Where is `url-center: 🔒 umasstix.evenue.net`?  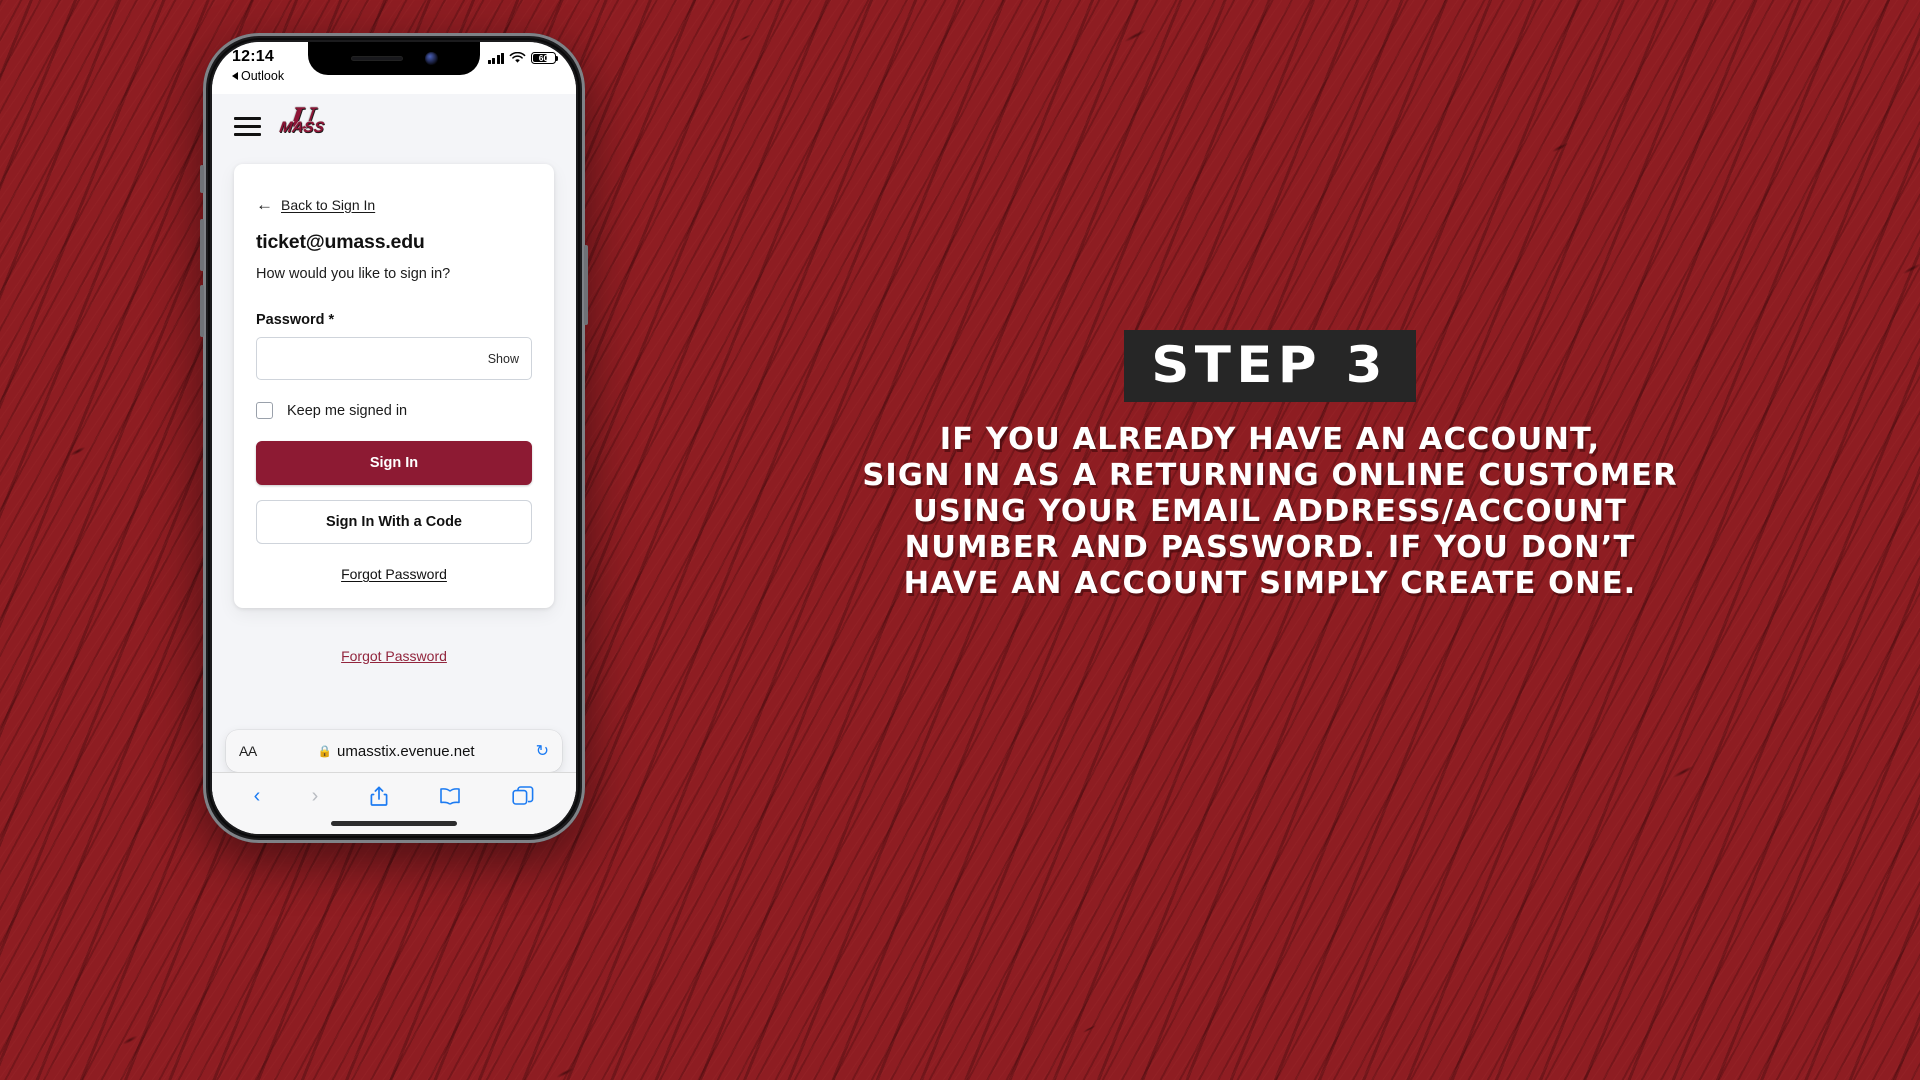
url-center: 🔒 umasstix.evenue.net is located at coordinates (396, 751).